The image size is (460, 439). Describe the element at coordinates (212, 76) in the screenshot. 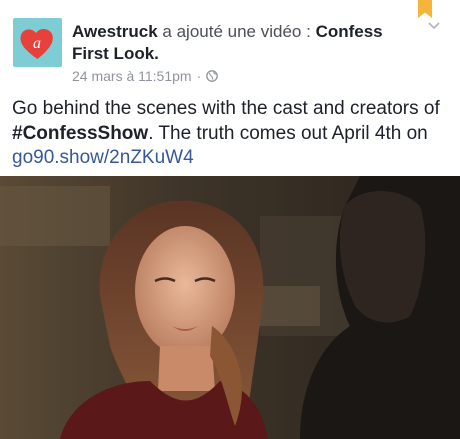

I see `globe-icon` at that location.